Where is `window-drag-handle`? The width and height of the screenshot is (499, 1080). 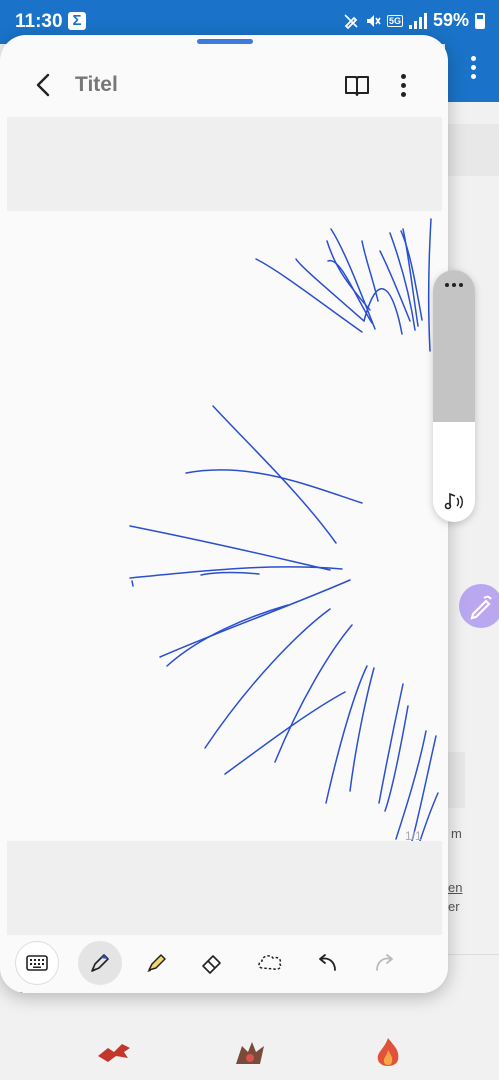 window-drag-handle is located at coordinates (225, 41).